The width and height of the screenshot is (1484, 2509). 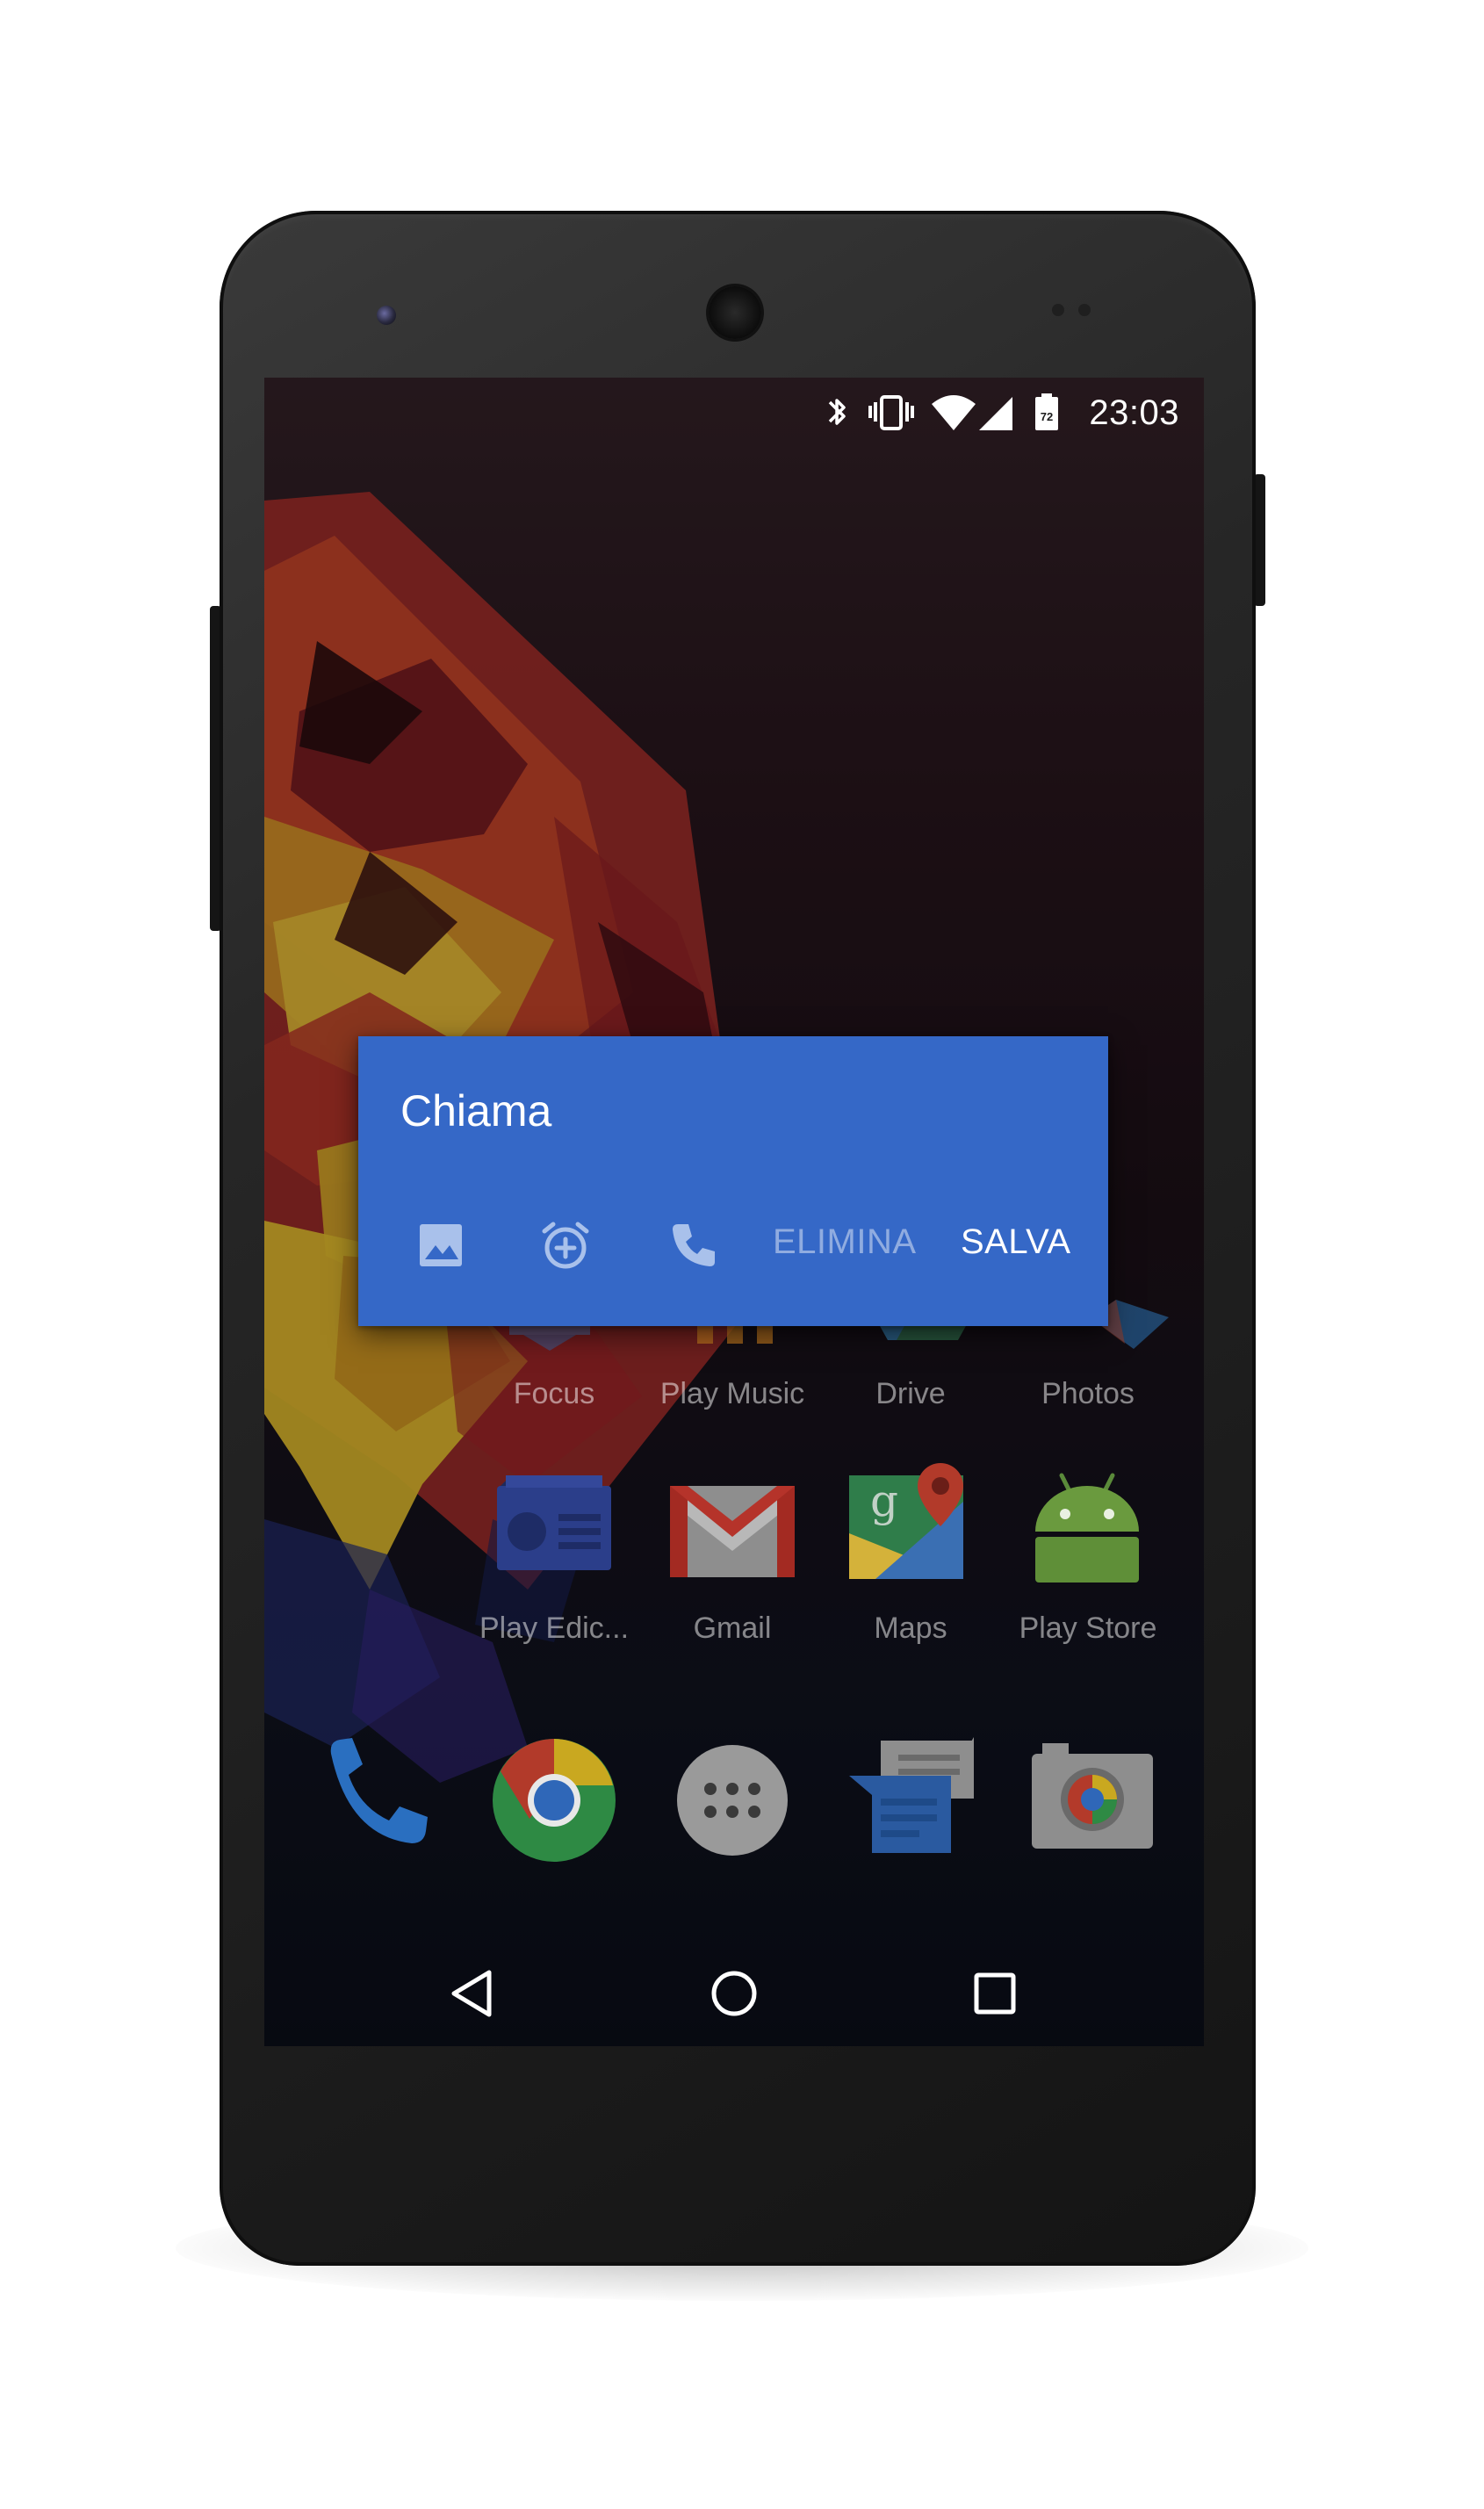 What do you see at coordinates (732, 1394) in the screenshot?
I see `app-label-play-music: Play Music` at bounding box center [732, 1394].